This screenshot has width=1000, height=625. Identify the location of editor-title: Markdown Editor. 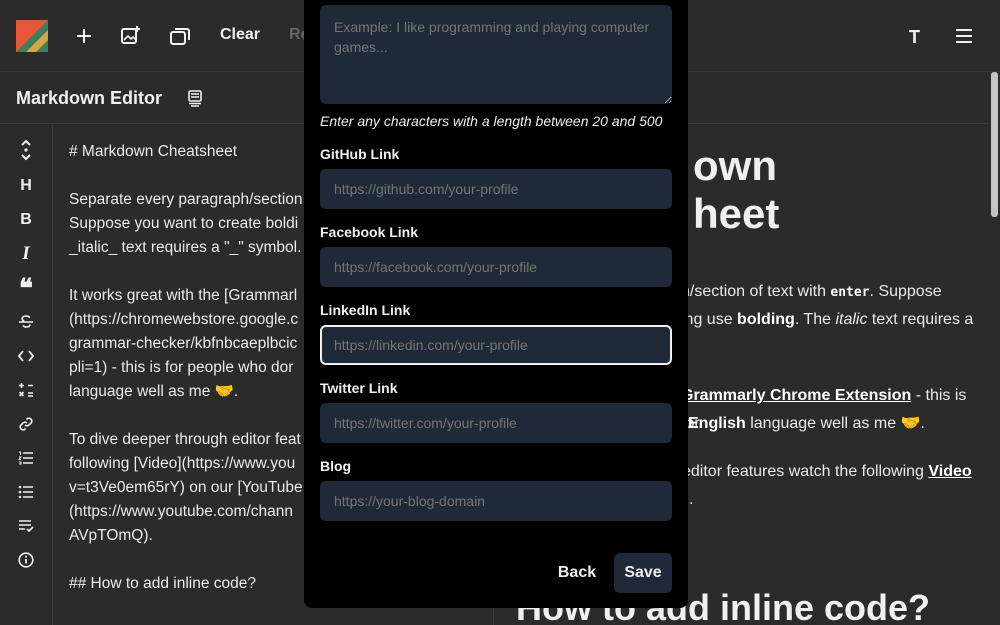
(89, 98).